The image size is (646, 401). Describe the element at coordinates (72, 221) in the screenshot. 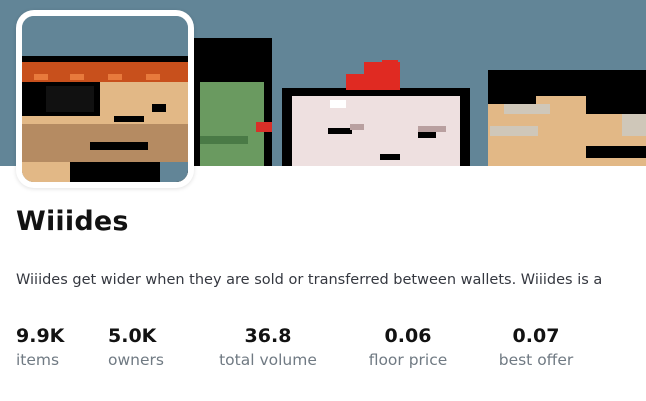

I see `collection-title: Wiiides` at that location.